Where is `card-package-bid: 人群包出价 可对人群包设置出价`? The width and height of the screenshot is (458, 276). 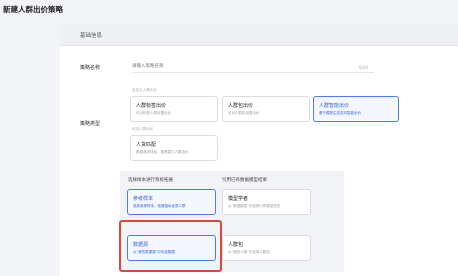 card-package-bid: 人群包出价 可对人群包设置出价 is located at coordinates (266, 109).